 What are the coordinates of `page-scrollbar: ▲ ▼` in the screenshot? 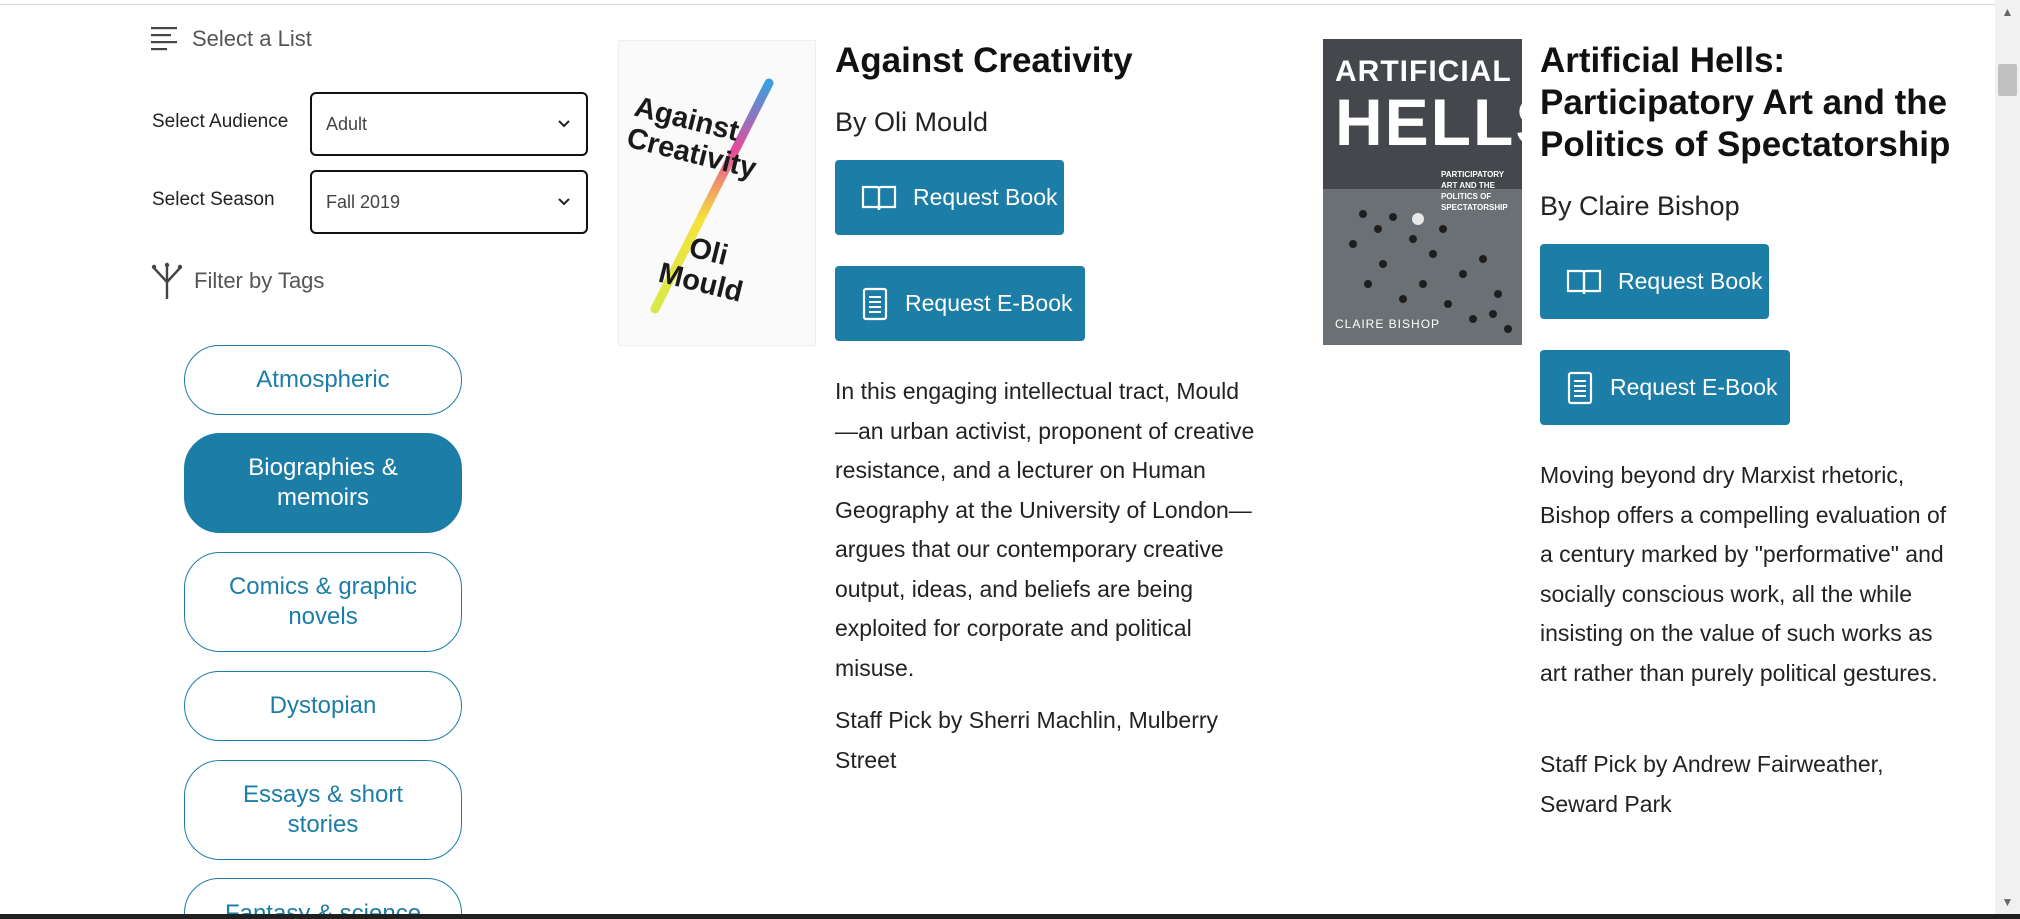 It's located at (2007, 457).